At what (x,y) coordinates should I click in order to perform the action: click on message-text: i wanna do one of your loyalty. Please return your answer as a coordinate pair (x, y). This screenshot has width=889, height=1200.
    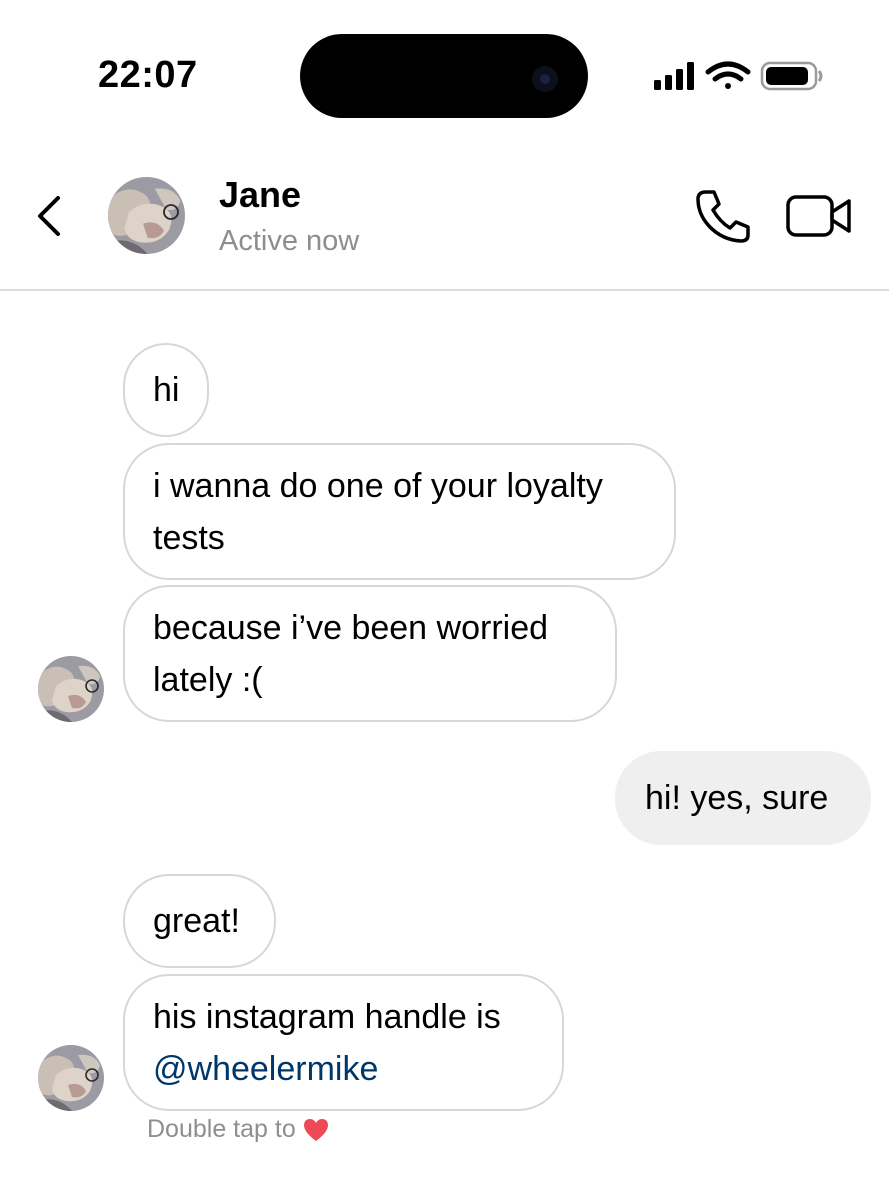
    Looking at the image, I should click on (378, 485).